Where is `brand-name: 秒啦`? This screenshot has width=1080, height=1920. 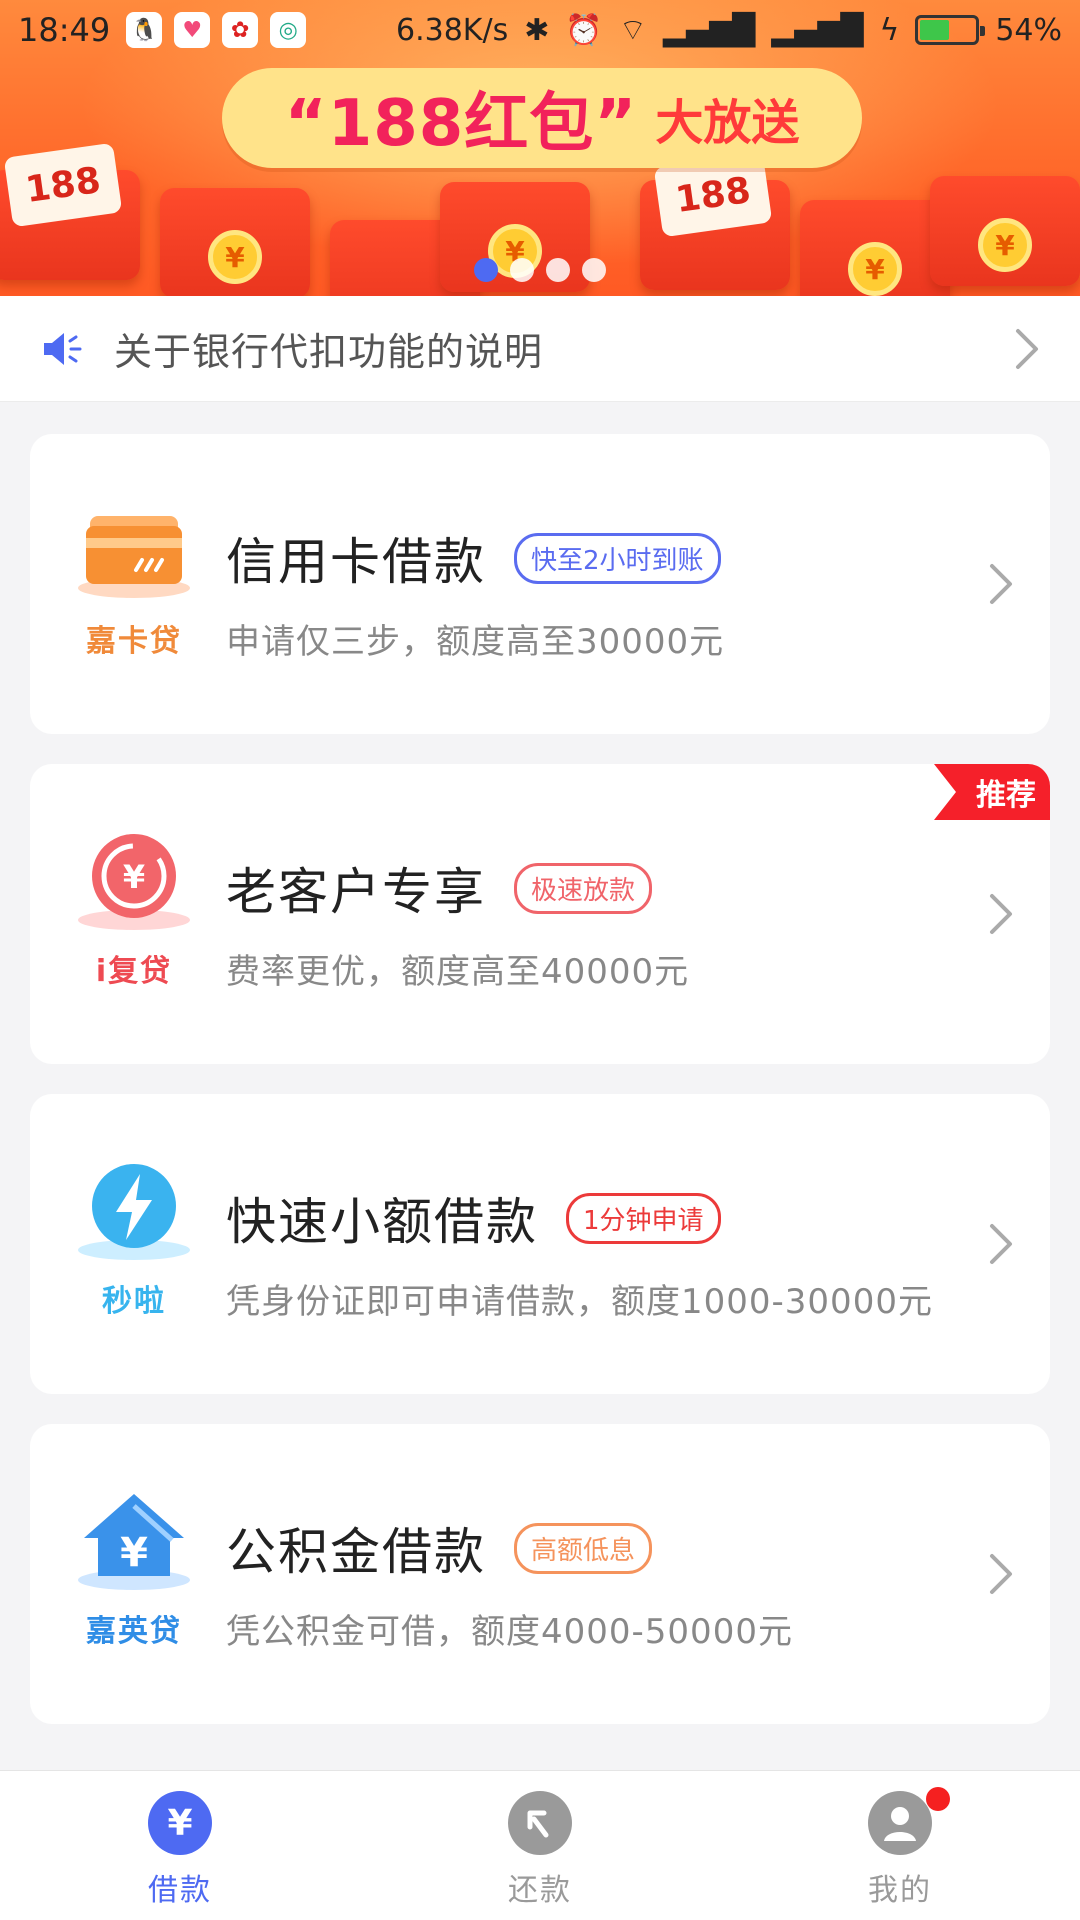
brand-name: 秒啦 is located at coordinates (134, 1301).